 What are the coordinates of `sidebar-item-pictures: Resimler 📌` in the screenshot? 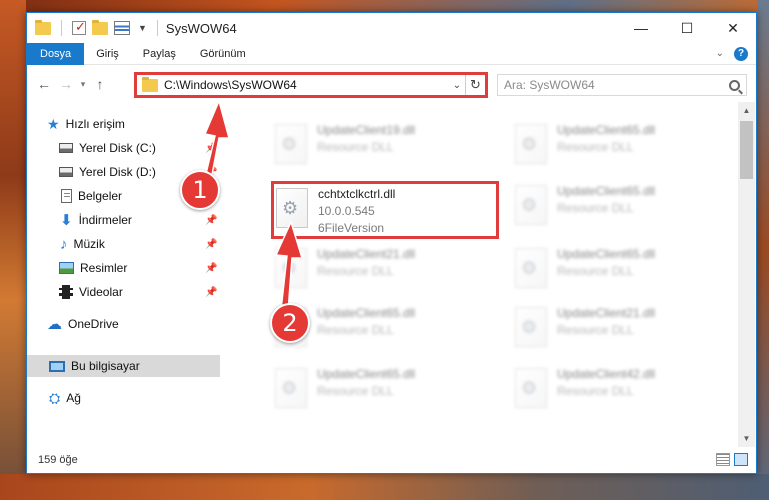 It's located at (123, 268).